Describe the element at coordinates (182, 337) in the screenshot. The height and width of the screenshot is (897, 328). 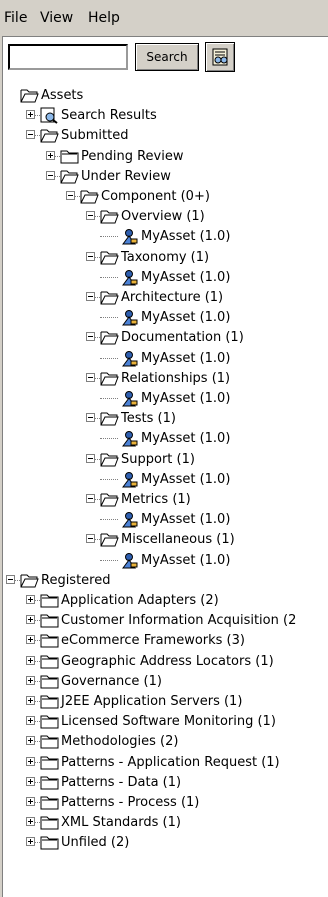
I see `tree-node-label: Documentation (1)` at that location.